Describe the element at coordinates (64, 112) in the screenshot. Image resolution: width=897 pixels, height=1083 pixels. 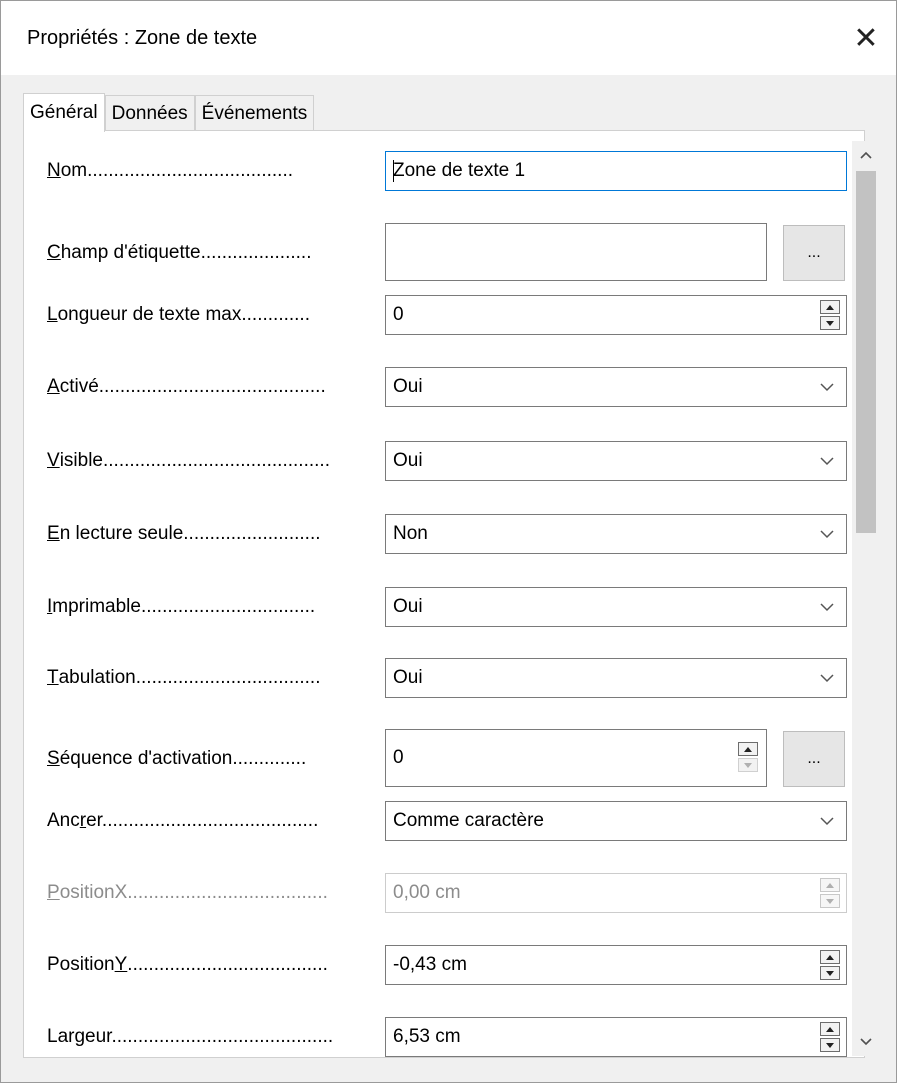
I see `tab-general: Général` at that location.